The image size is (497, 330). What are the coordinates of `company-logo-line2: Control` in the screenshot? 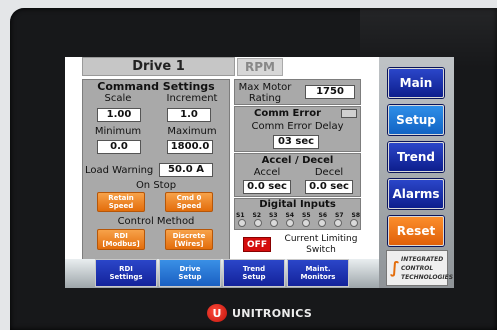 It's located at (417, 268).